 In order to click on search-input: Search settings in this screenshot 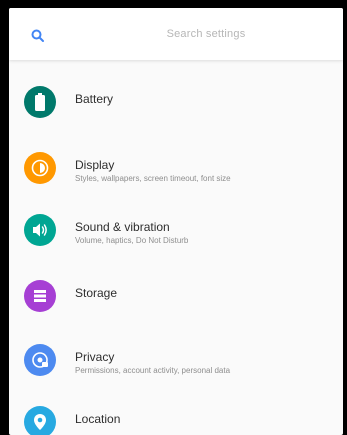, I will do `click(206, 34)`.